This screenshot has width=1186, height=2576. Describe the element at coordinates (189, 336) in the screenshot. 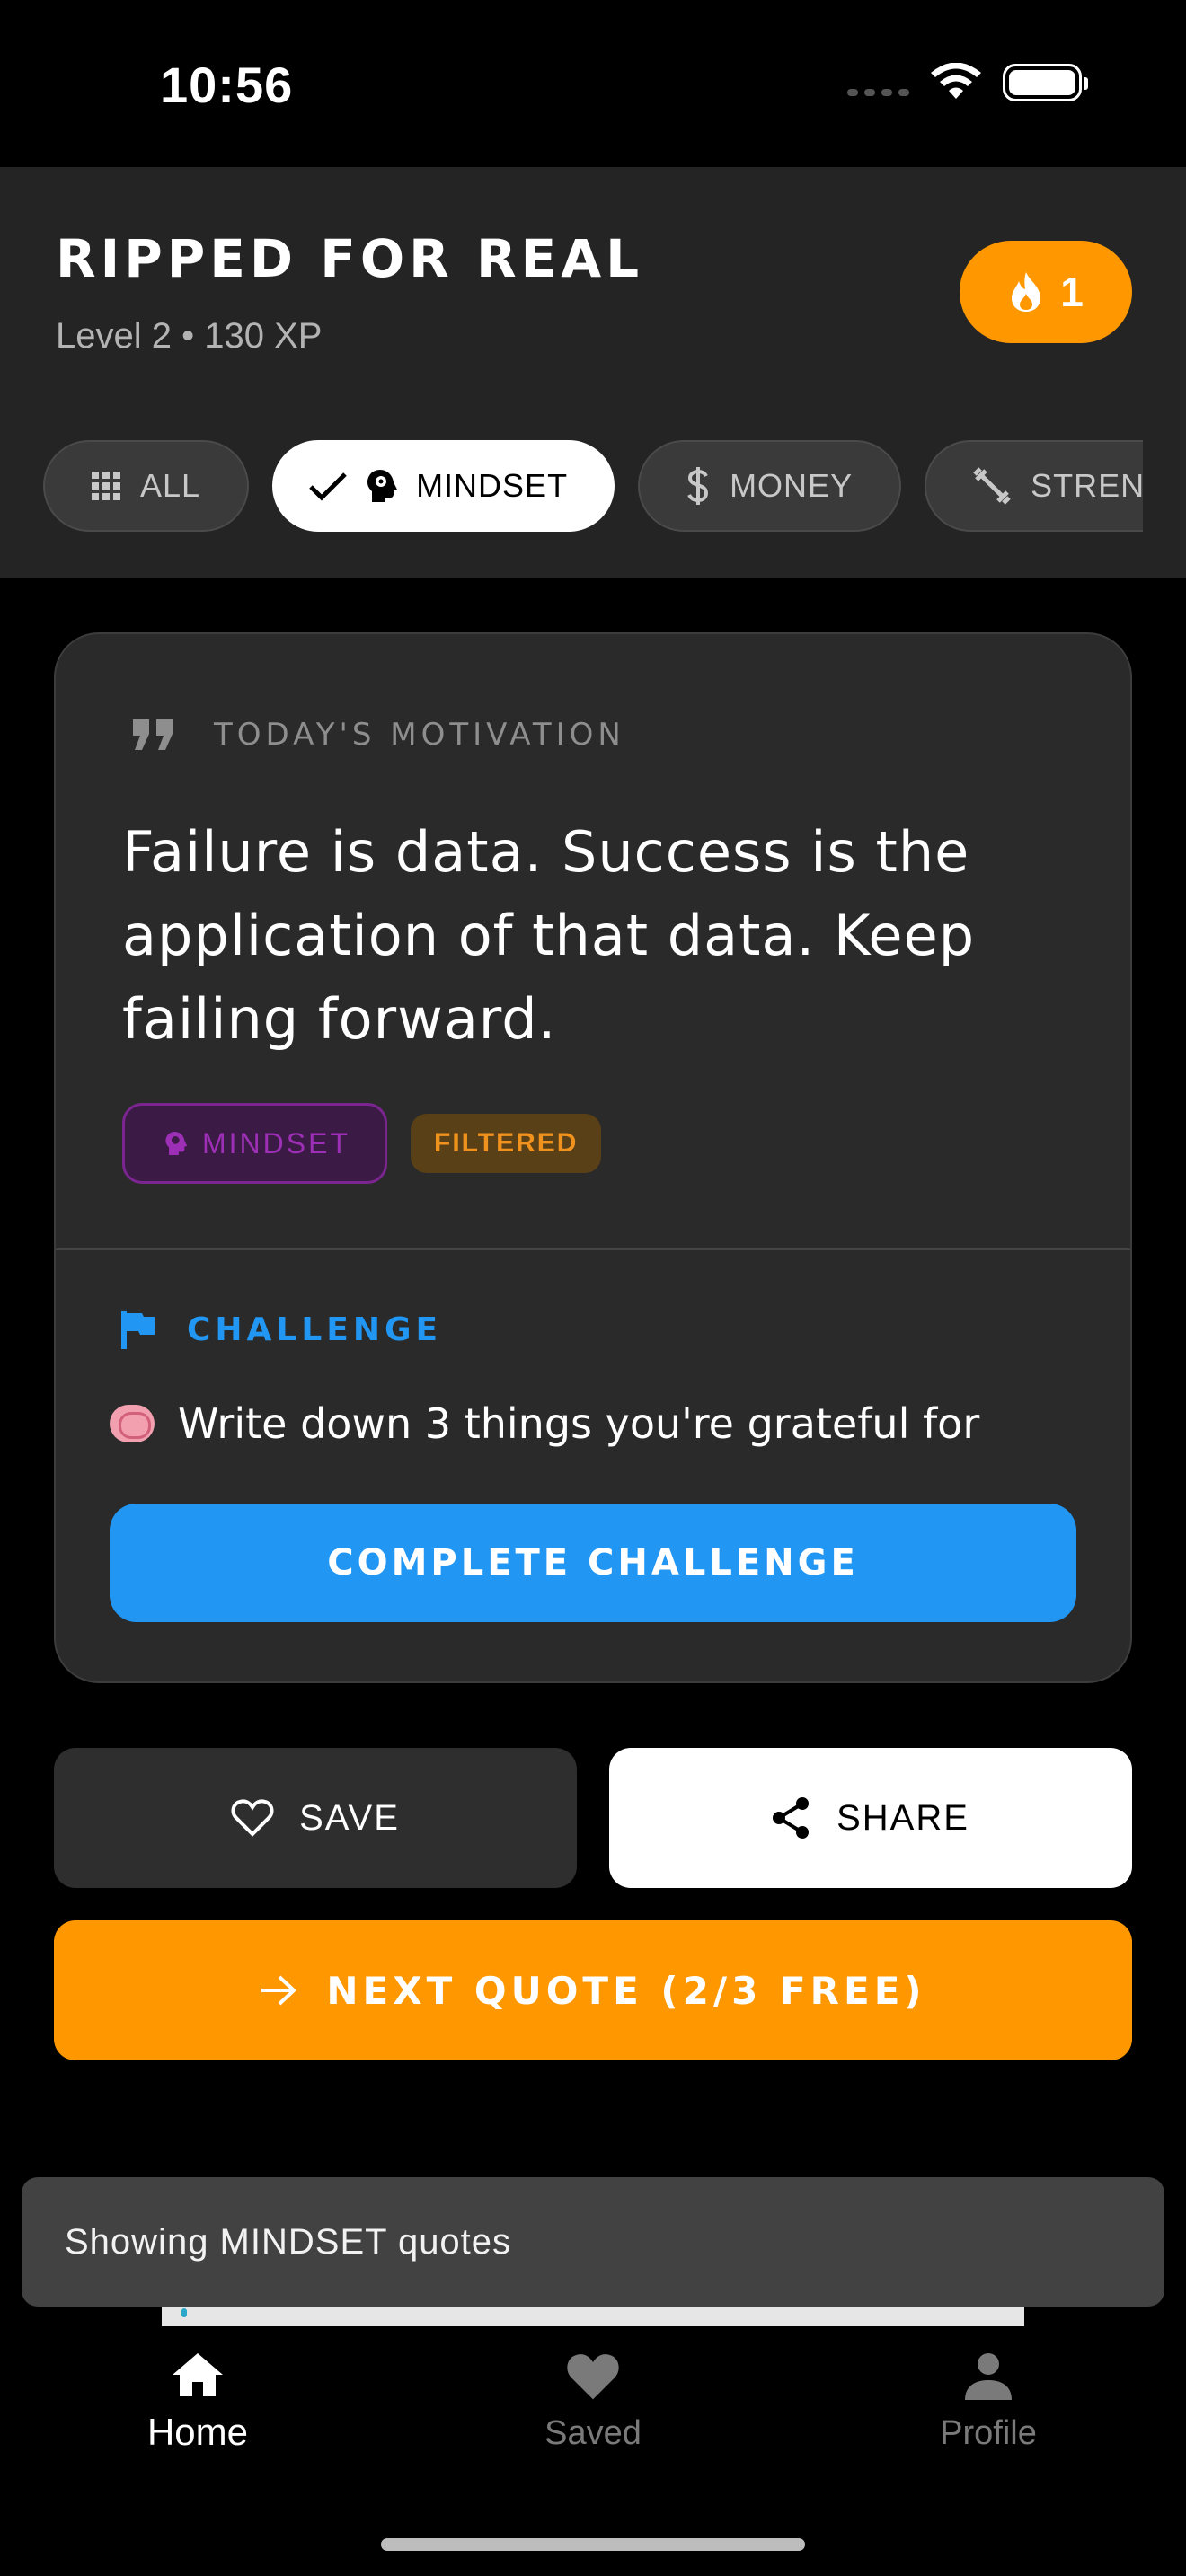

I see `level-xp-text: Level 2 • 130 XP` at that location.